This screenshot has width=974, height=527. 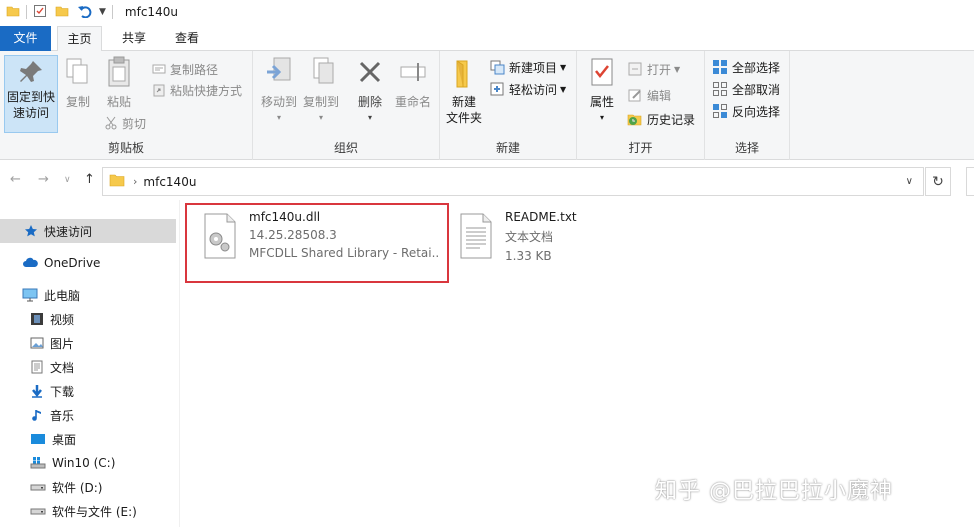 What do you see at coordinates (88, 439) in the screenshot?
I see `nav-item-desktop: 桌面` at bounding box center [88, 439].